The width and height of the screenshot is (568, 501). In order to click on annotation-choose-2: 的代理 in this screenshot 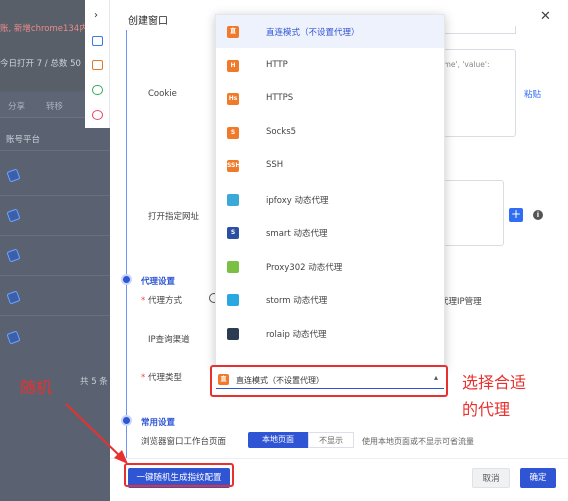, I will do `click(486, 409)`.